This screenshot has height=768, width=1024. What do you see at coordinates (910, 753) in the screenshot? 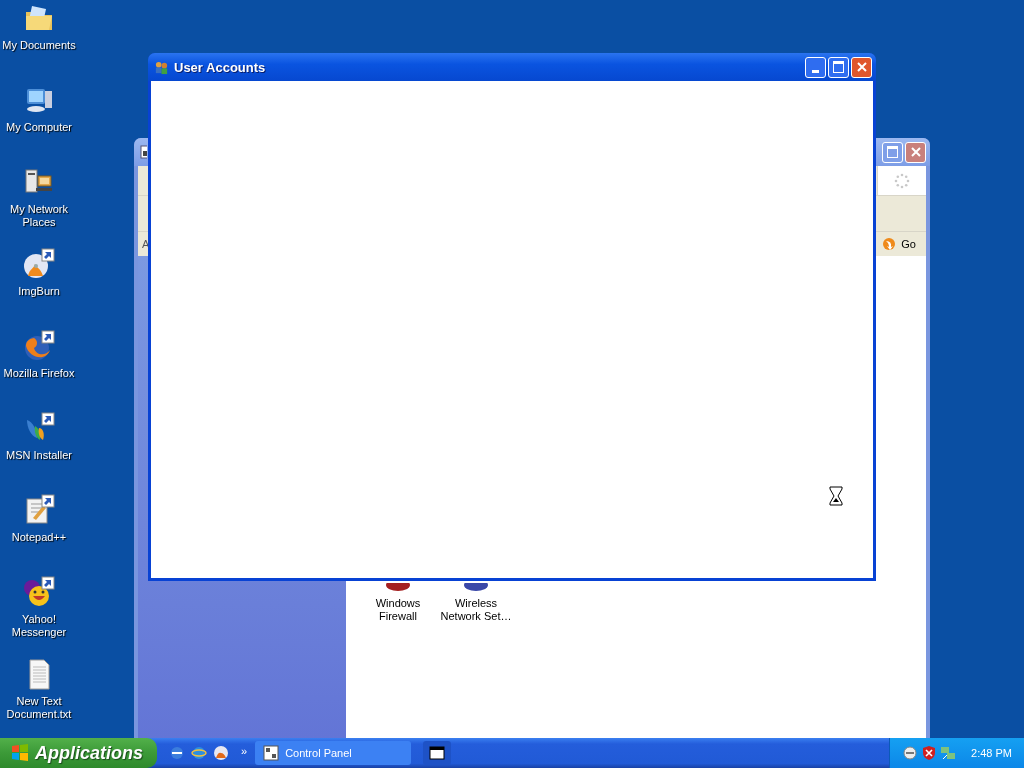
I see `minus-circle-icon` at bounding box center [910, 753].